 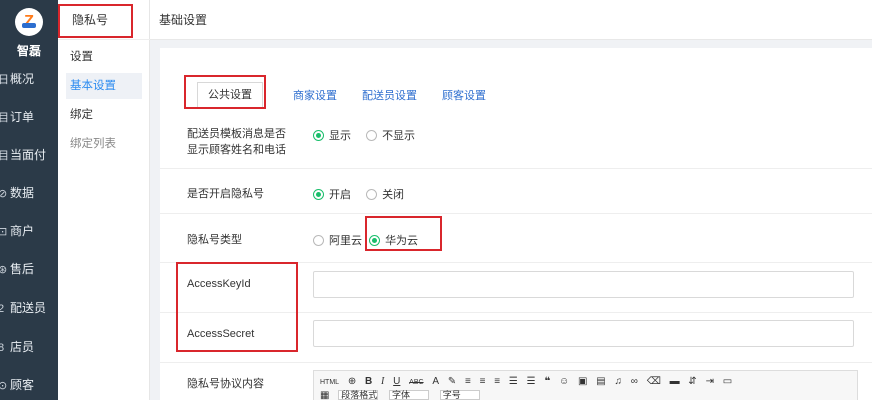 I want to click on form-row-enable-privacy: 是否开启隐私号 开启 关闭, so click(x=516, y=191).